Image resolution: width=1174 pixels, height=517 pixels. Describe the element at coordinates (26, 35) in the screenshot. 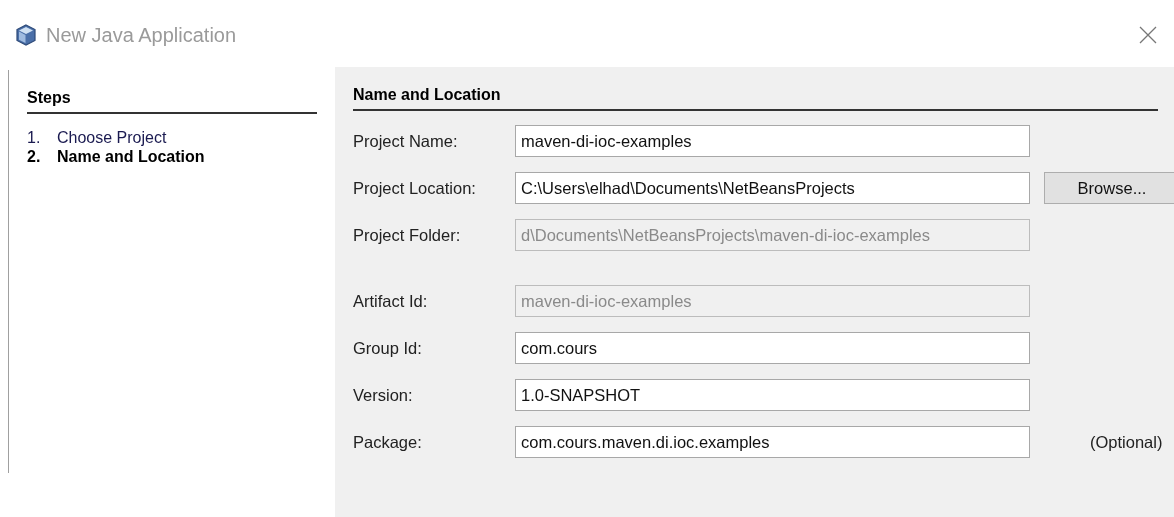

I see `cube-icon` at that location.